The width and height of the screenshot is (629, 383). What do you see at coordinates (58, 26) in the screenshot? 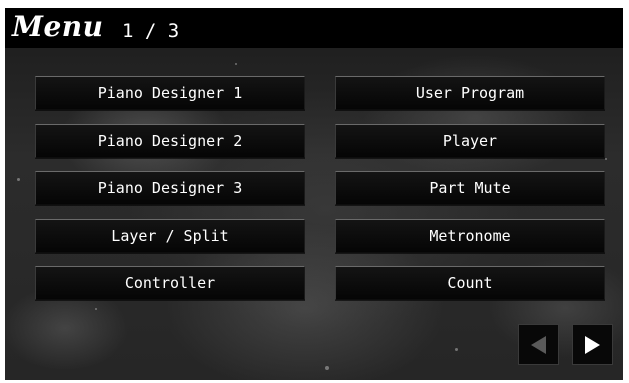
I see `page-title: Menu` at bounding box center [58, 26].